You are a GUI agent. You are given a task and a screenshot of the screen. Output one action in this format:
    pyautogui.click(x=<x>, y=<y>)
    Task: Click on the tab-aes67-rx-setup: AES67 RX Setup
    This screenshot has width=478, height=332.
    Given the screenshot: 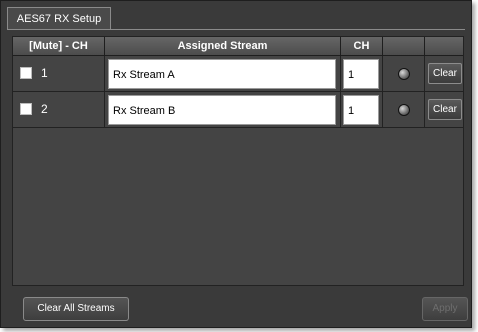 What is the action you would take?
    pyautogui.click(x=59, y=18)
    